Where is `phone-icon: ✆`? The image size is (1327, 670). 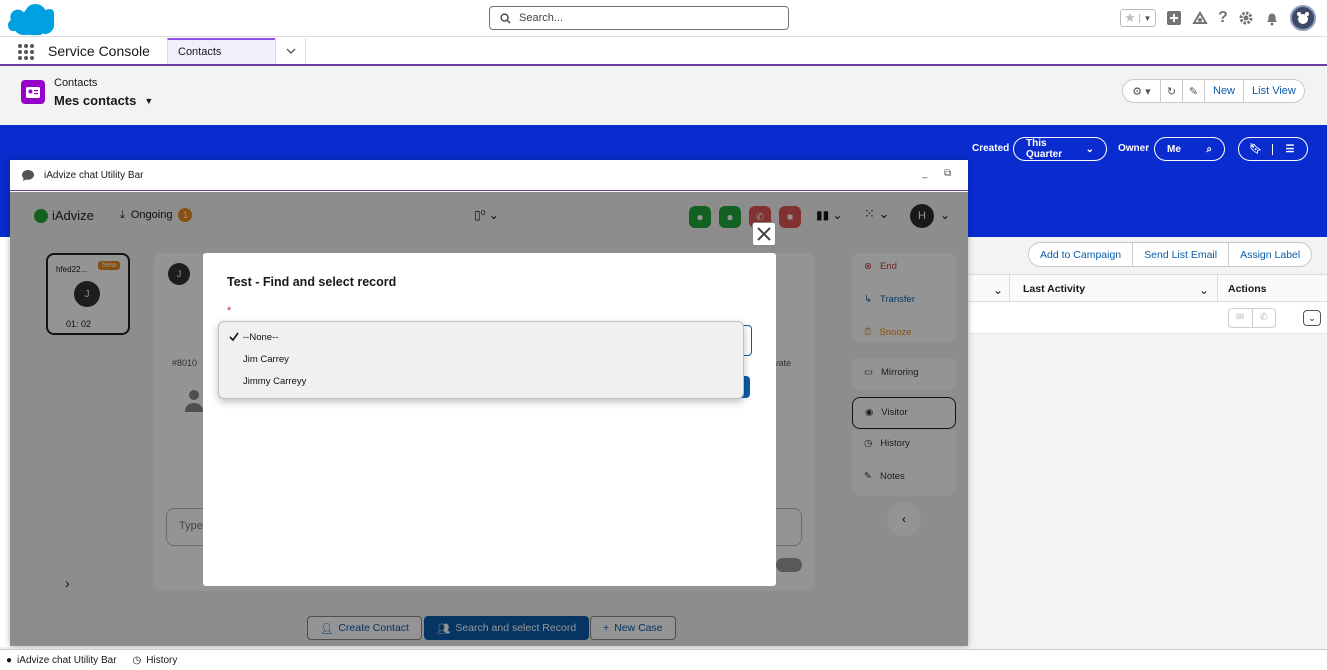 phone-icon: ✆ is located at coordinates (1264, 318).